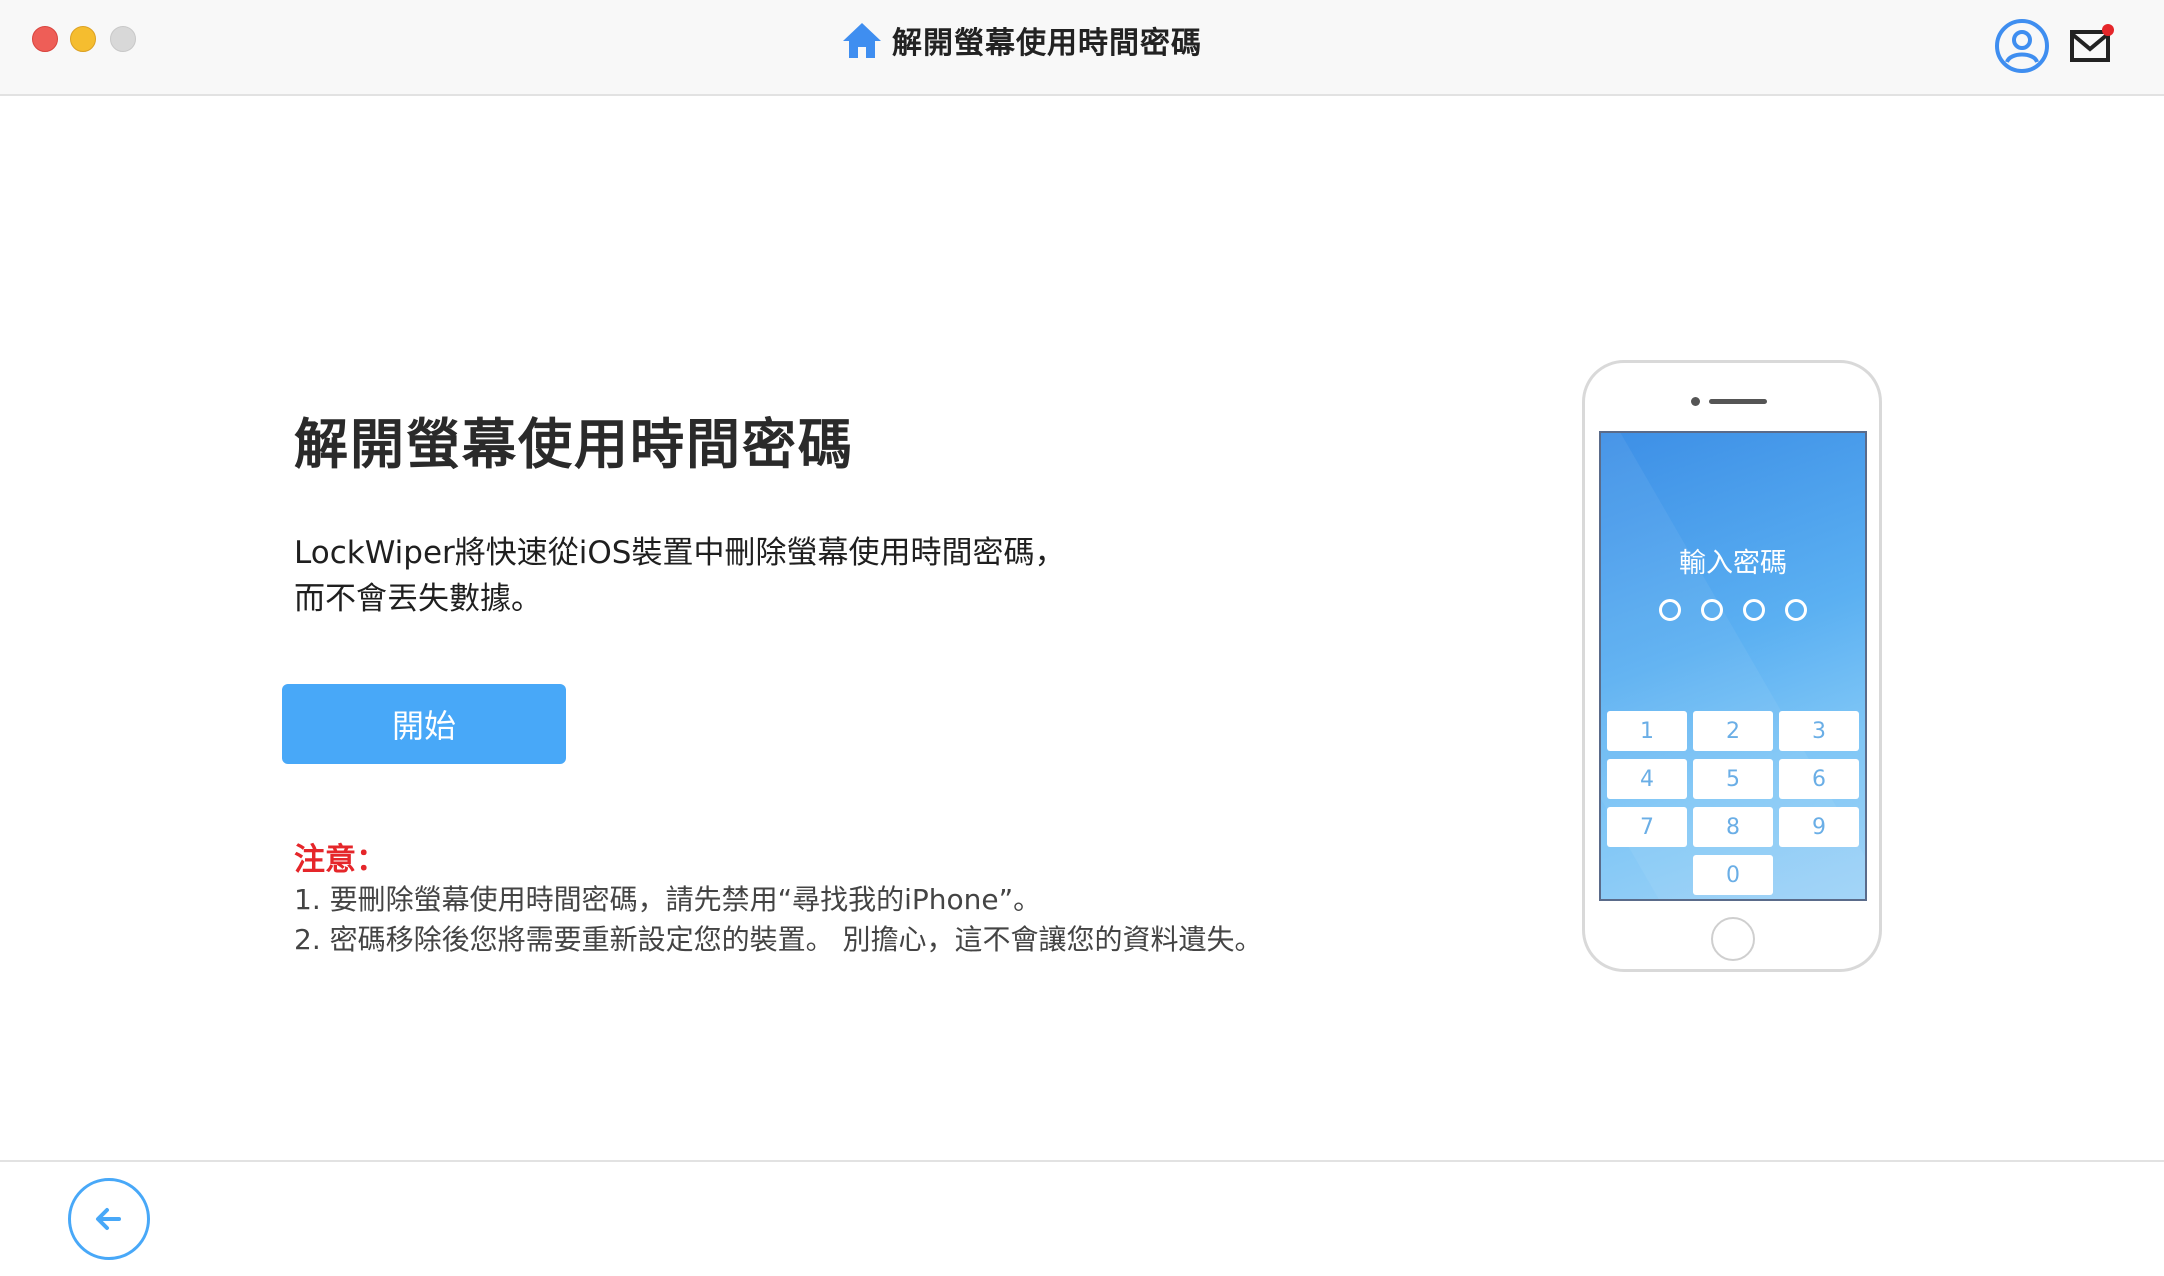 The image size is (2164, 1276). I want to click on footer-divider, so click(1082, 1161).